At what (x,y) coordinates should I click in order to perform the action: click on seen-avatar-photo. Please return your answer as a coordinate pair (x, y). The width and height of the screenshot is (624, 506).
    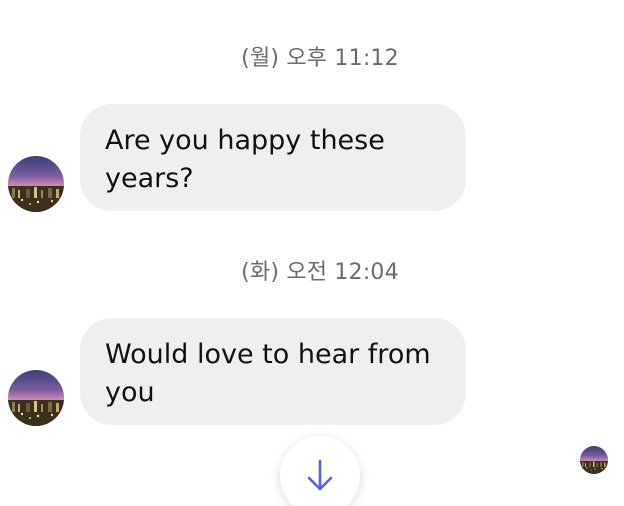
    Looking at the image, I should click on (594, 460).